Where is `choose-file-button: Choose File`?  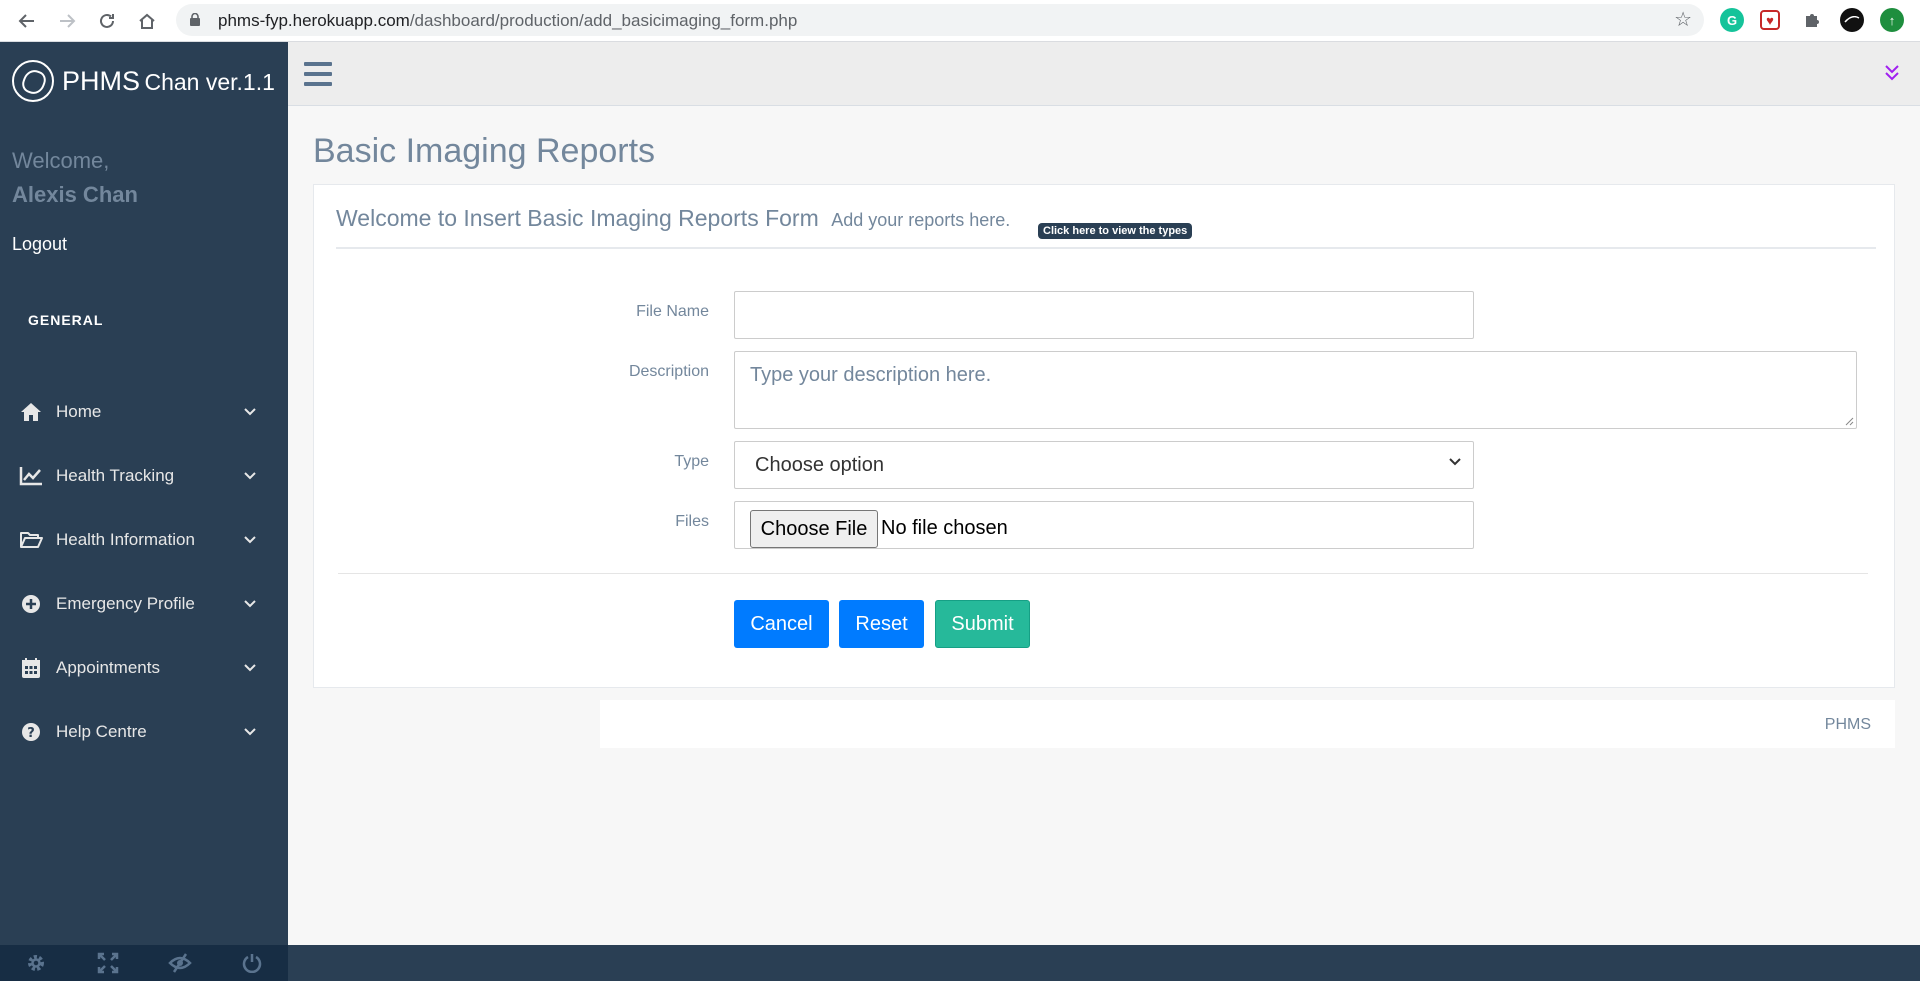
choose-file-button: Choose File is located at coordinates (814, 529).